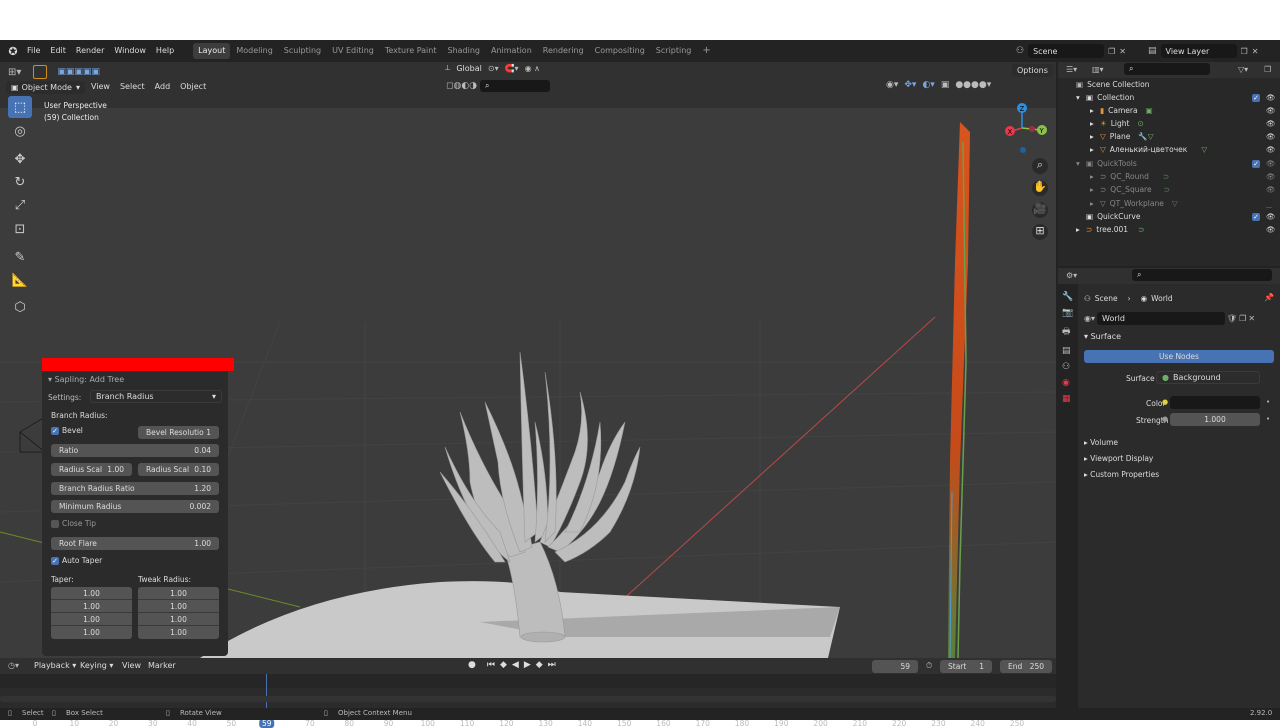 This screenshot has height=728, width=1280. Describe the element at coordinates (1170, 163) in the screenshot. I see `outliner-item-quicktools: ▾ ▣ QuickTools ✓ 👁` at that location.